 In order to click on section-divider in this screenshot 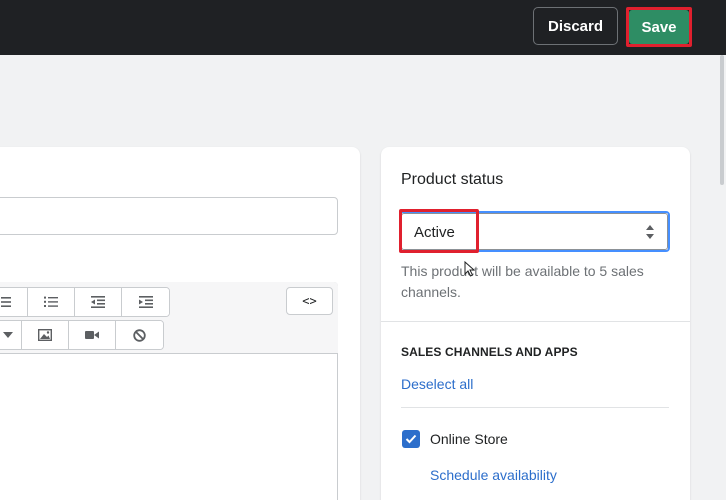, I will do `click(535, 321)`.